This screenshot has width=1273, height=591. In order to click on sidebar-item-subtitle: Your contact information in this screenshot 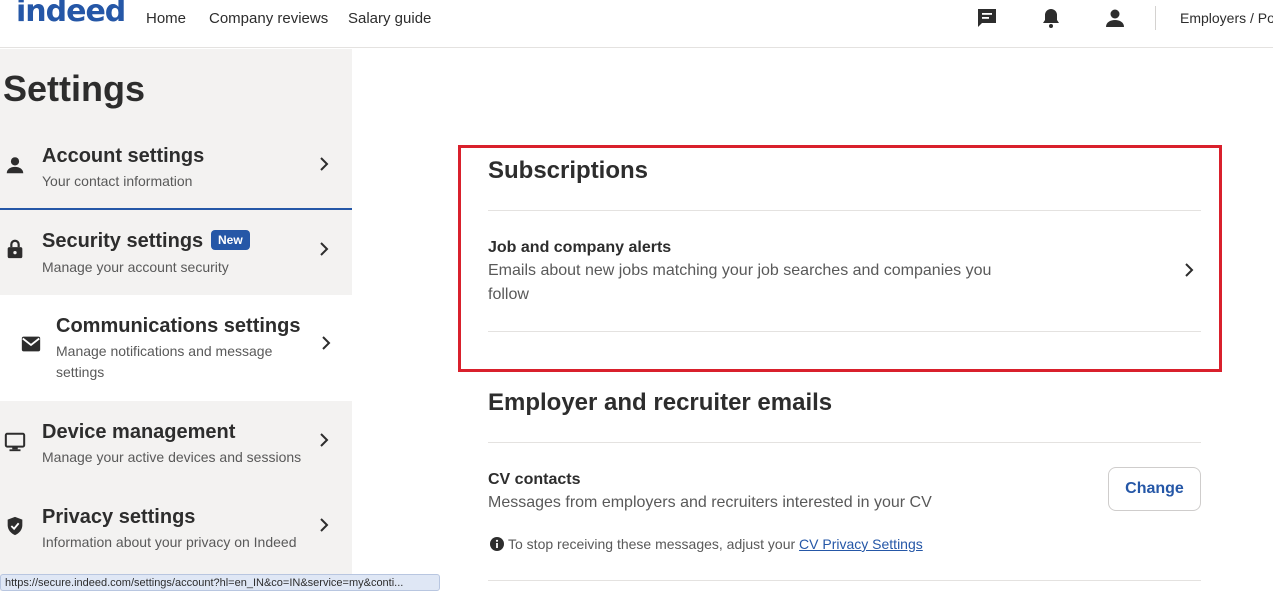, I will do `click(117, 181)`.